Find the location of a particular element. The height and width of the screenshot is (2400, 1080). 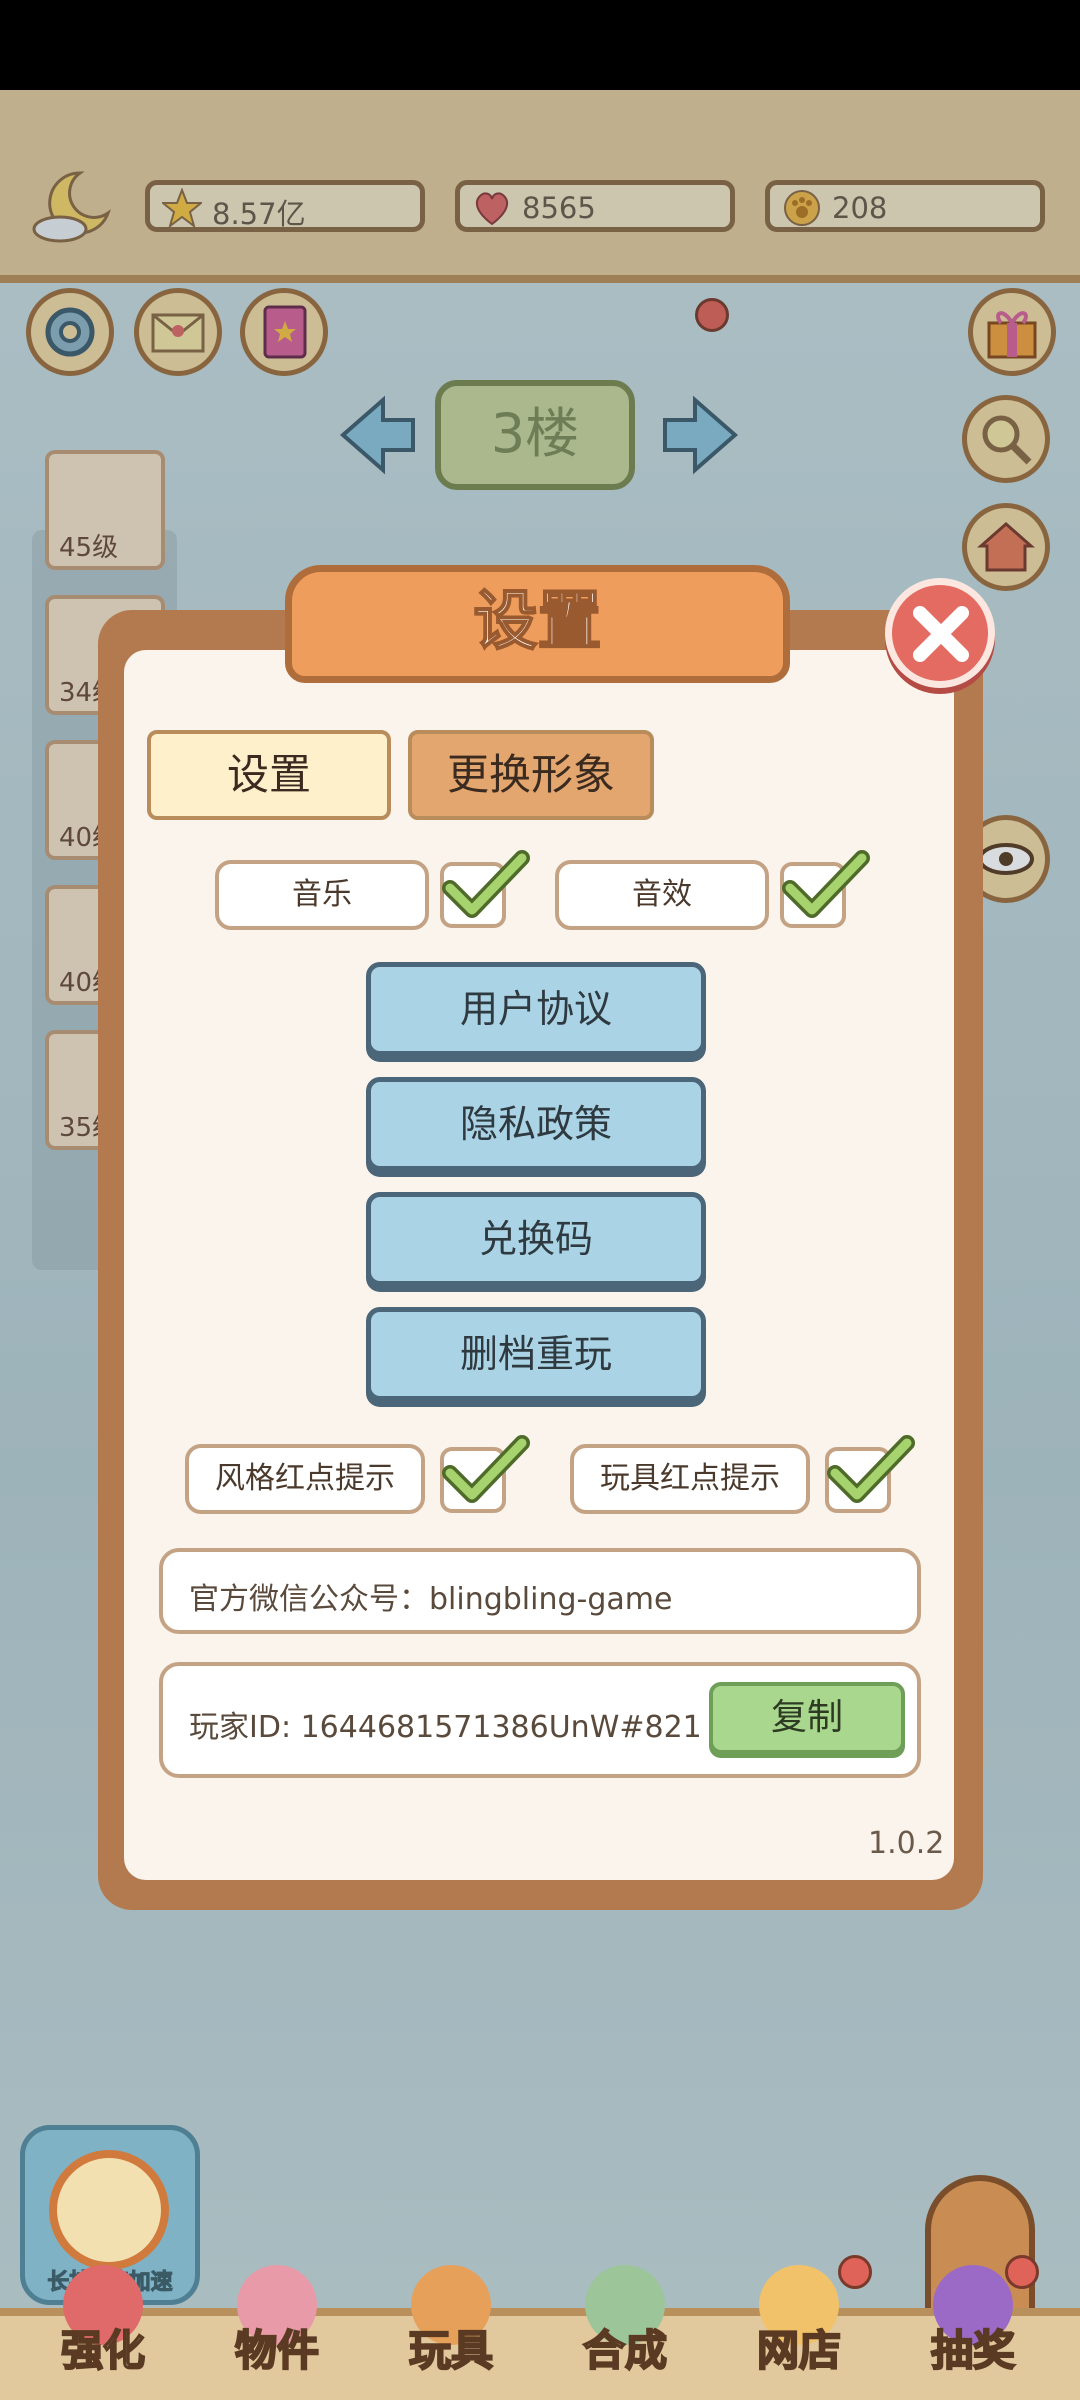

nav-items: 物件 is located at coordinates (277, 2325).